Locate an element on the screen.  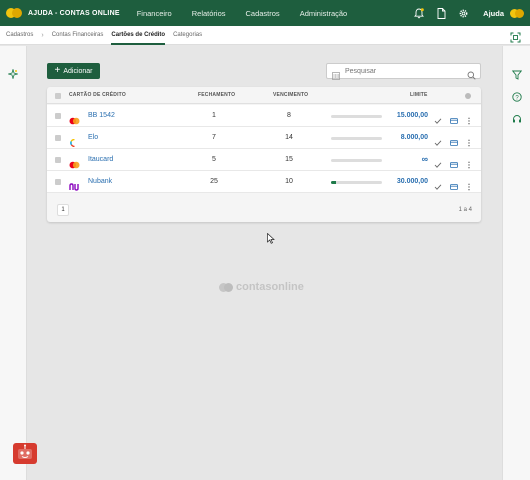
app-logo is located at coordinates (14, 13).